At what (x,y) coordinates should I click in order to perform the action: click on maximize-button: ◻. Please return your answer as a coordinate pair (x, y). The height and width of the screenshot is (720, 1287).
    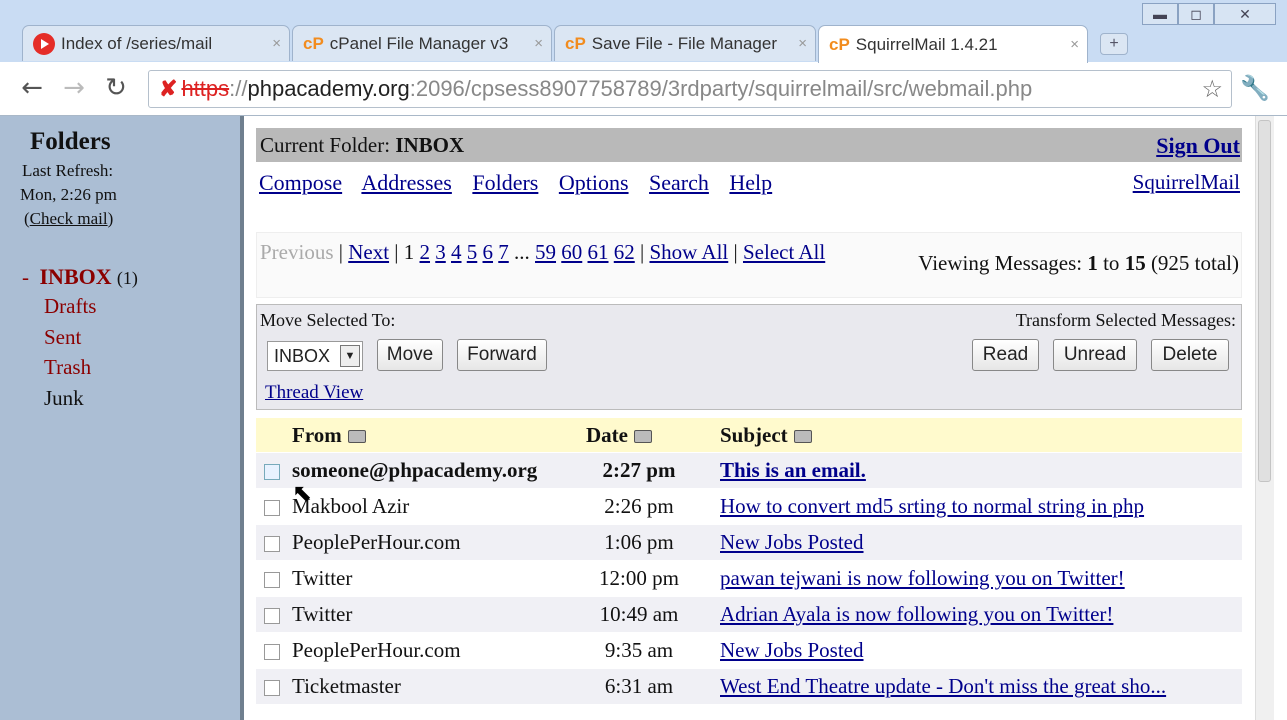
    Looking at the image, I should click on (1196, 14).